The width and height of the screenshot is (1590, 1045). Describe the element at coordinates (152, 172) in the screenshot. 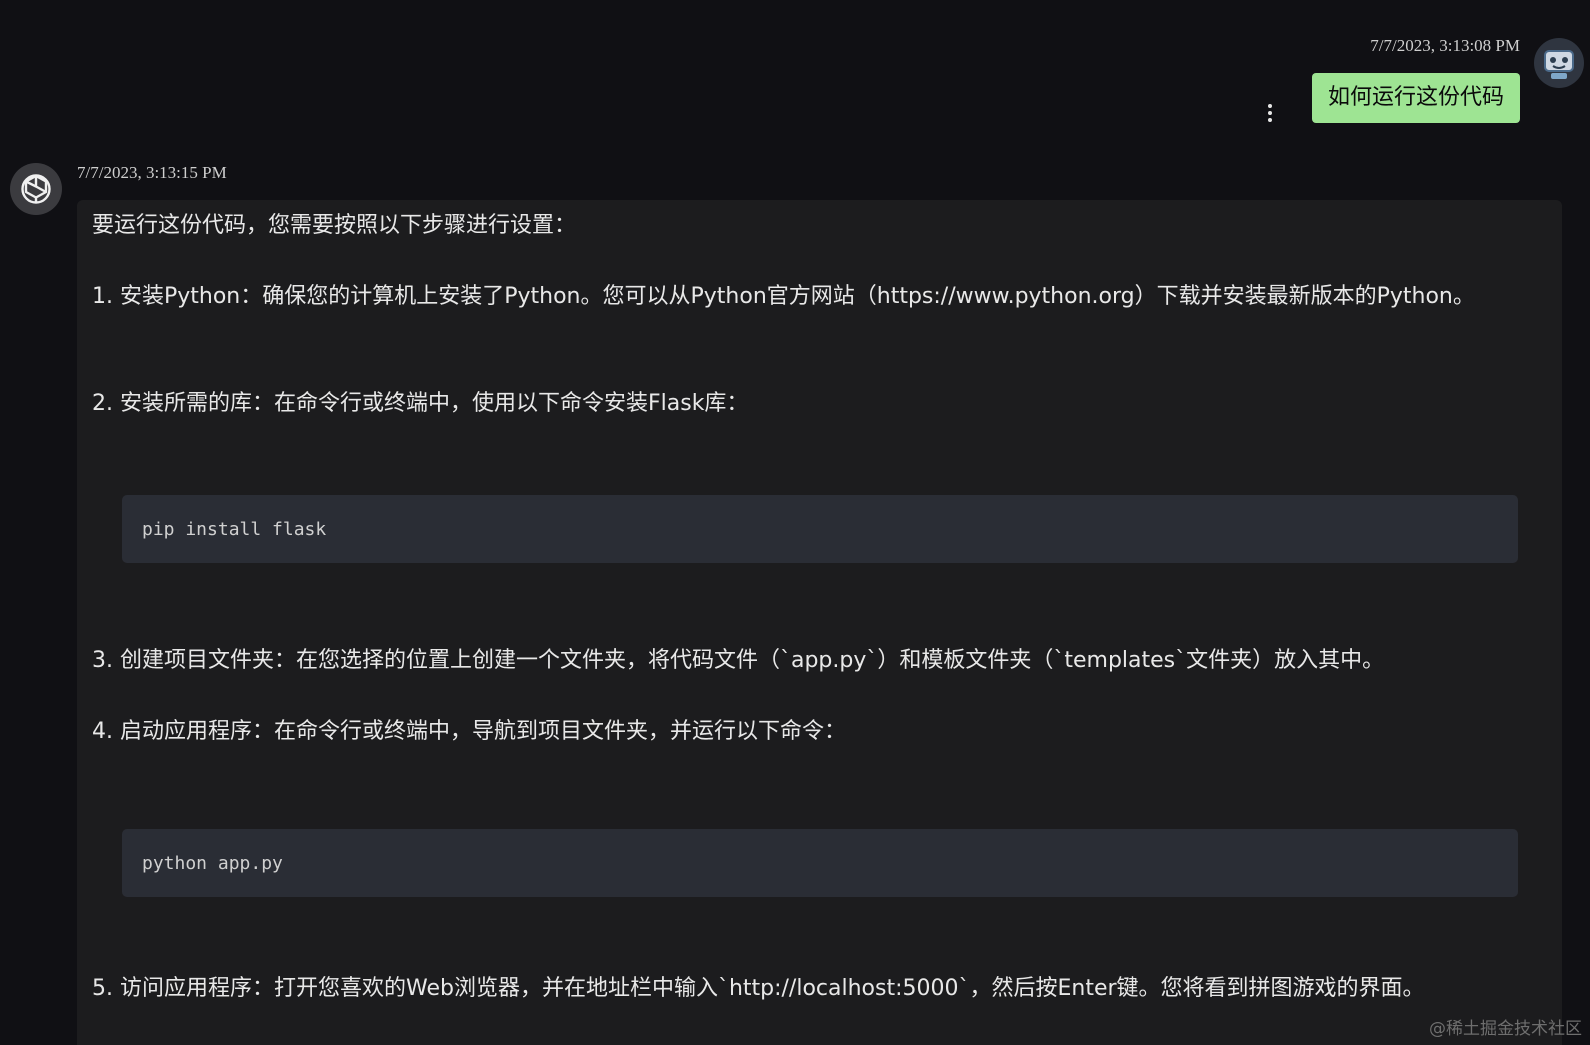

I see `assistant-message-timestamp: 7/7/2023, 3:13:15 PM` at that location.